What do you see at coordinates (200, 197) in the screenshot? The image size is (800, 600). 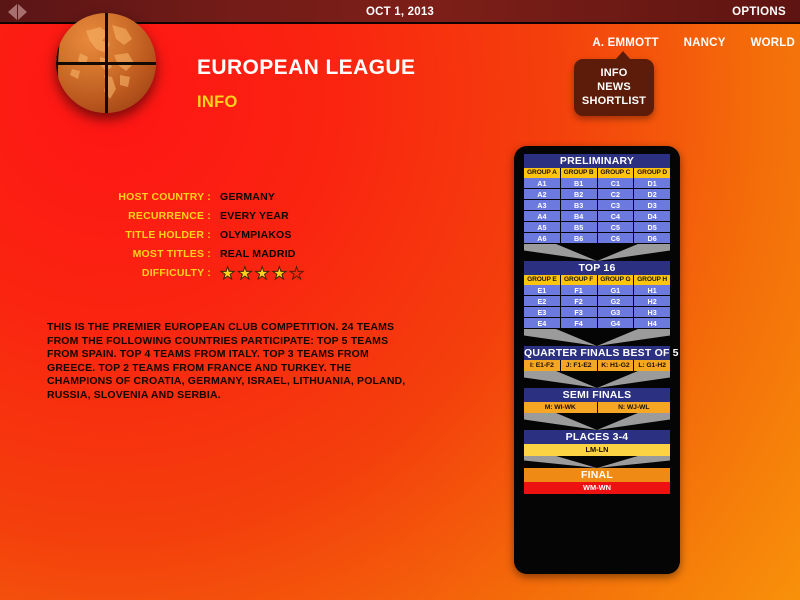 I see `field-host-country: HOST COUNTRY : GERMANY` at bounding box center [200, 197].